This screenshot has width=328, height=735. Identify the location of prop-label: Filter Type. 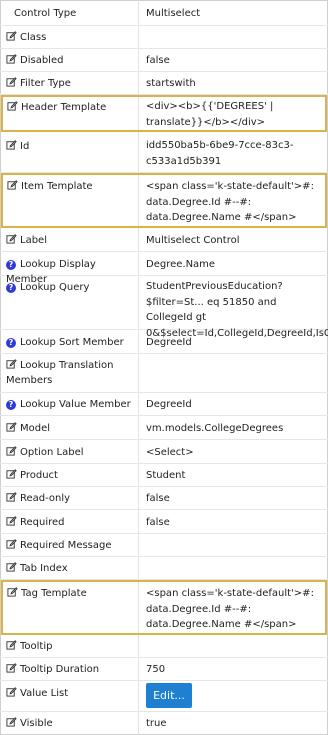
(71, 83).